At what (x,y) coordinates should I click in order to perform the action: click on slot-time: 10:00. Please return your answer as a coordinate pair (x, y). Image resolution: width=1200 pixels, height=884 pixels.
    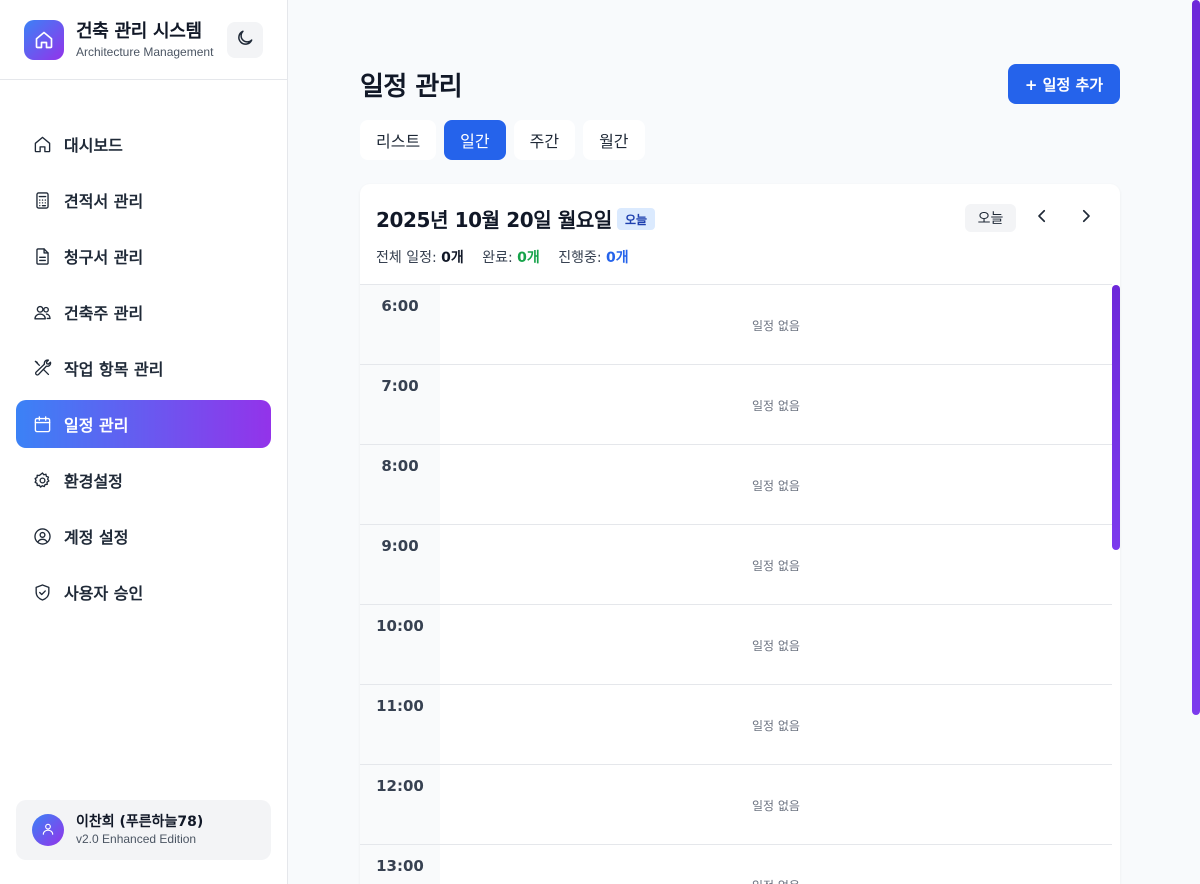
    Looking at the image, I should click on (400, 644).